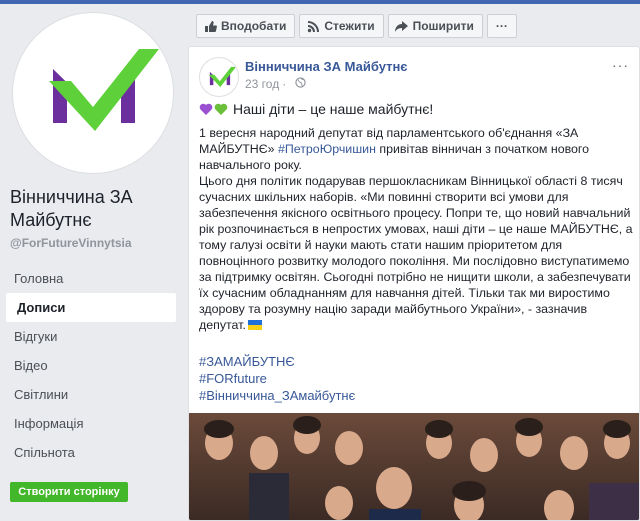  Describe the element at coordinates (277, 395) in the screenshot. I see `hashtag-link: #Вінниччина_ЗАмайбутнє` at that location.